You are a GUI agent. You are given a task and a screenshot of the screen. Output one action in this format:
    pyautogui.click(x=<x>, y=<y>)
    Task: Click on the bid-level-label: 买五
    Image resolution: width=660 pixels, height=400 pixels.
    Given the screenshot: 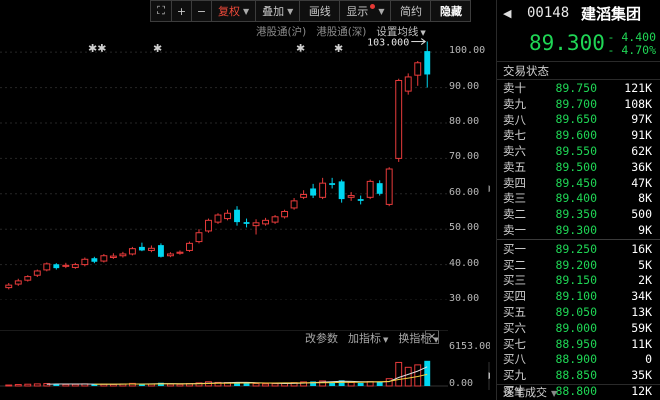 What is the action you would take?
    pyautogui.click(x=514, y=312)
    